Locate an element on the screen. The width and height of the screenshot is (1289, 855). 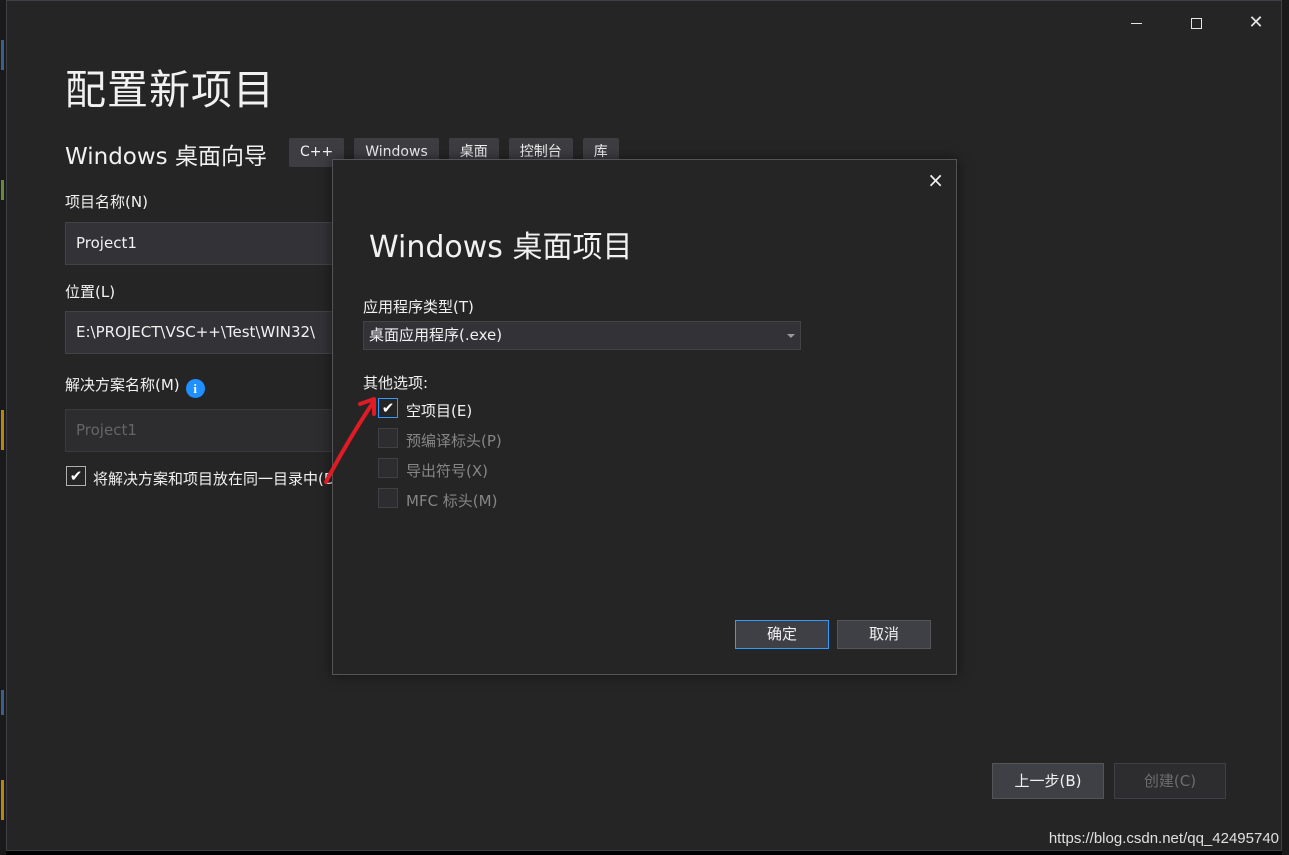
app-type-dropdown: 桌面应用程序(.exe) is located at coordinates (582, 335).